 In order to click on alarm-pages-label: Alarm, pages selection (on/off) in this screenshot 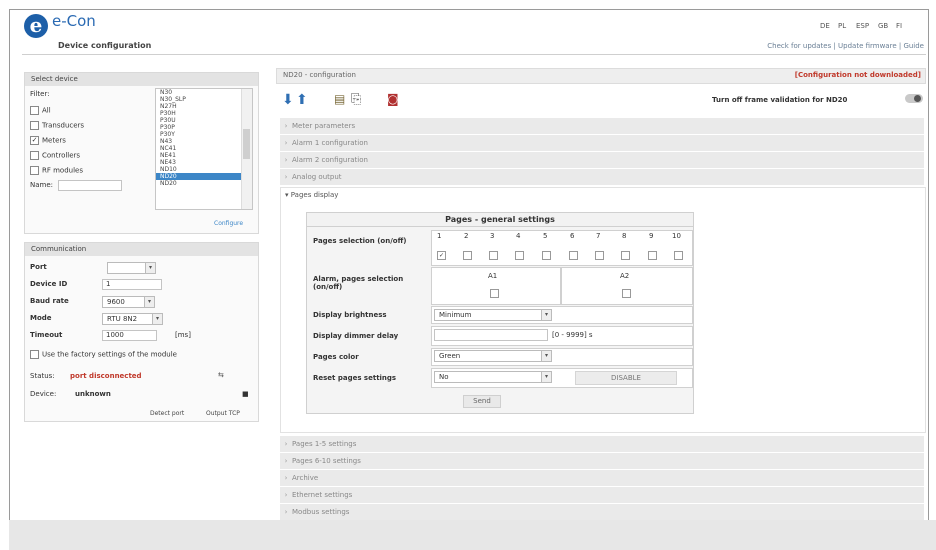, I will do `click(358, 283)`.